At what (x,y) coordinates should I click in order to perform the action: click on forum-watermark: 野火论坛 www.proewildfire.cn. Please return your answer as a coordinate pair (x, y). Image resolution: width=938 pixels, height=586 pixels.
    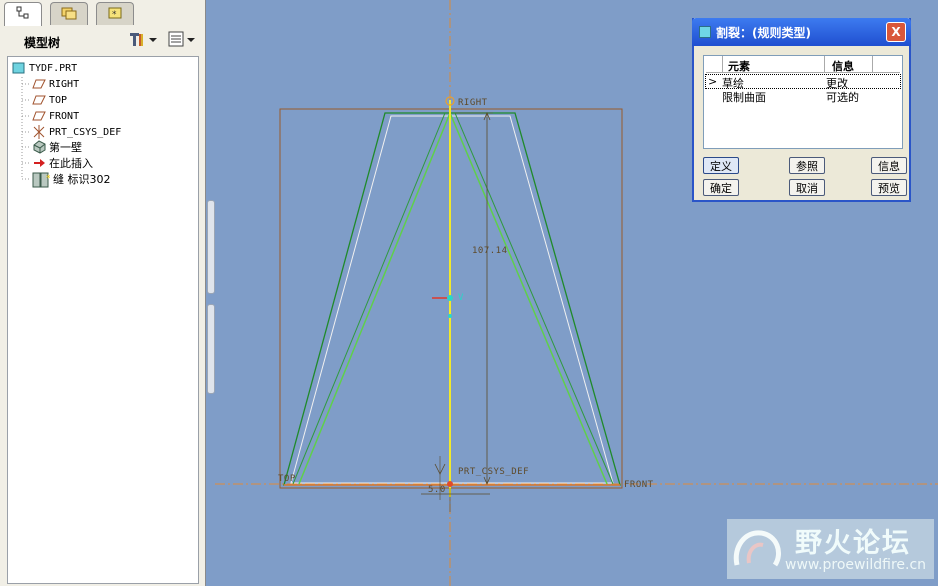
    Looking at the image, I should click on (830, 549).